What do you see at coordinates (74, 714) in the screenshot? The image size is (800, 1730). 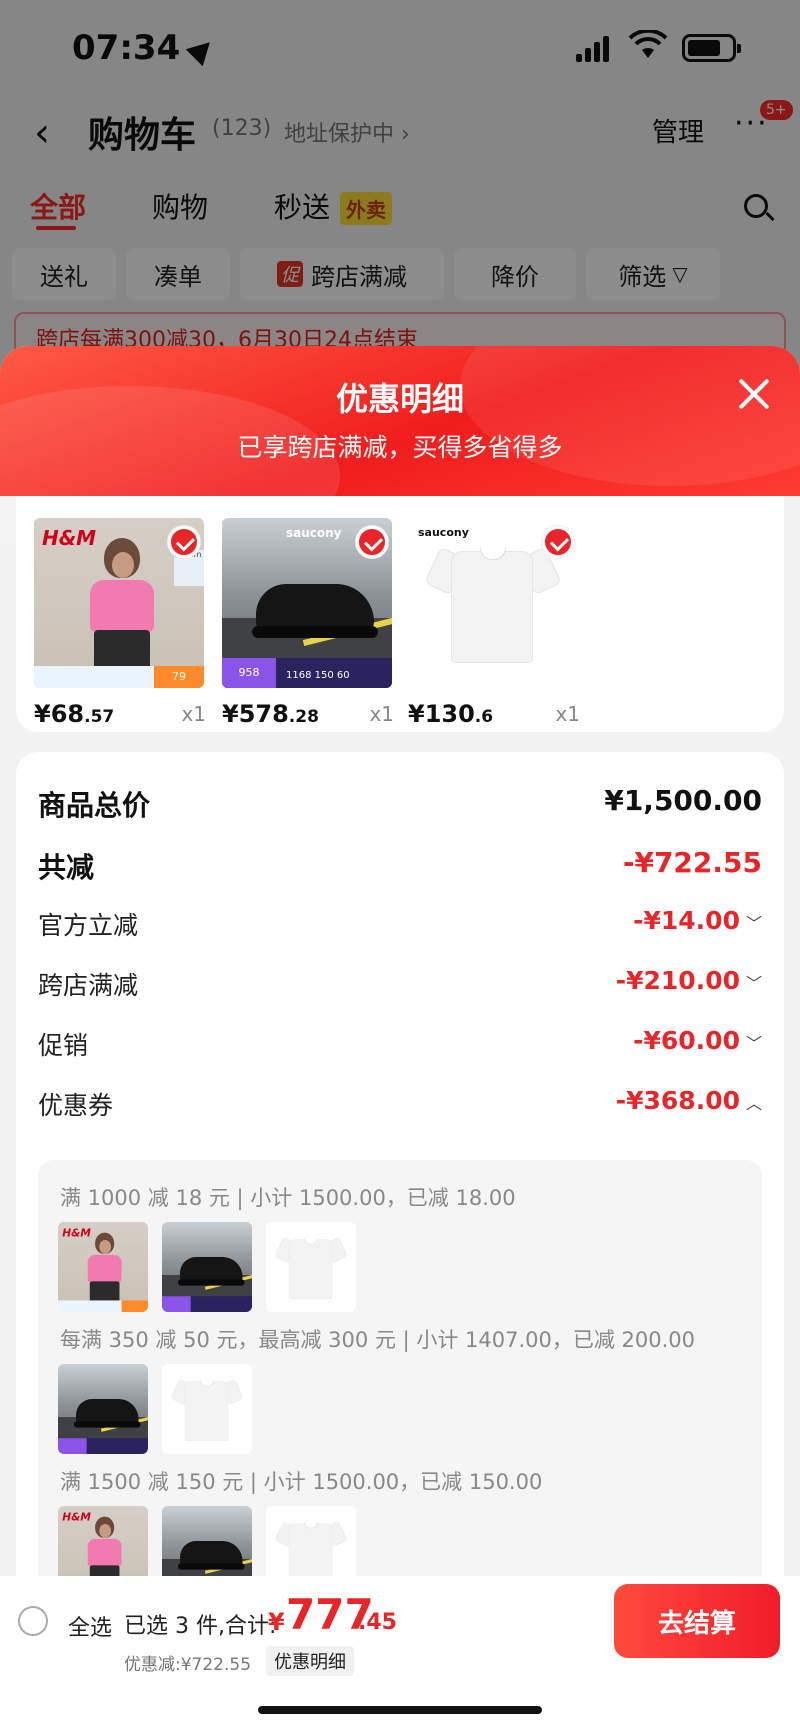 I see `product-price: ¥68.57` at bounding box center [74, 714].